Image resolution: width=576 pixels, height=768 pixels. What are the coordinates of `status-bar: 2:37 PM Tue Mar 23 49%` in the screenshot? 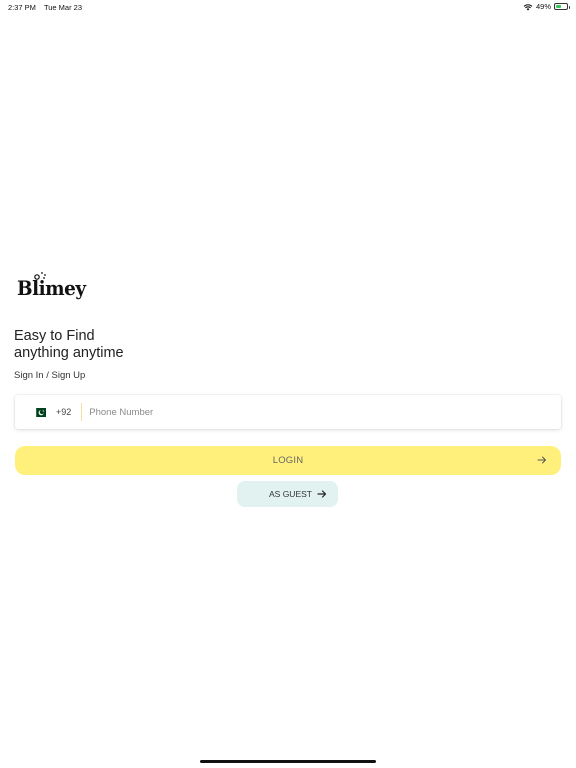 It's located at (288, 7).